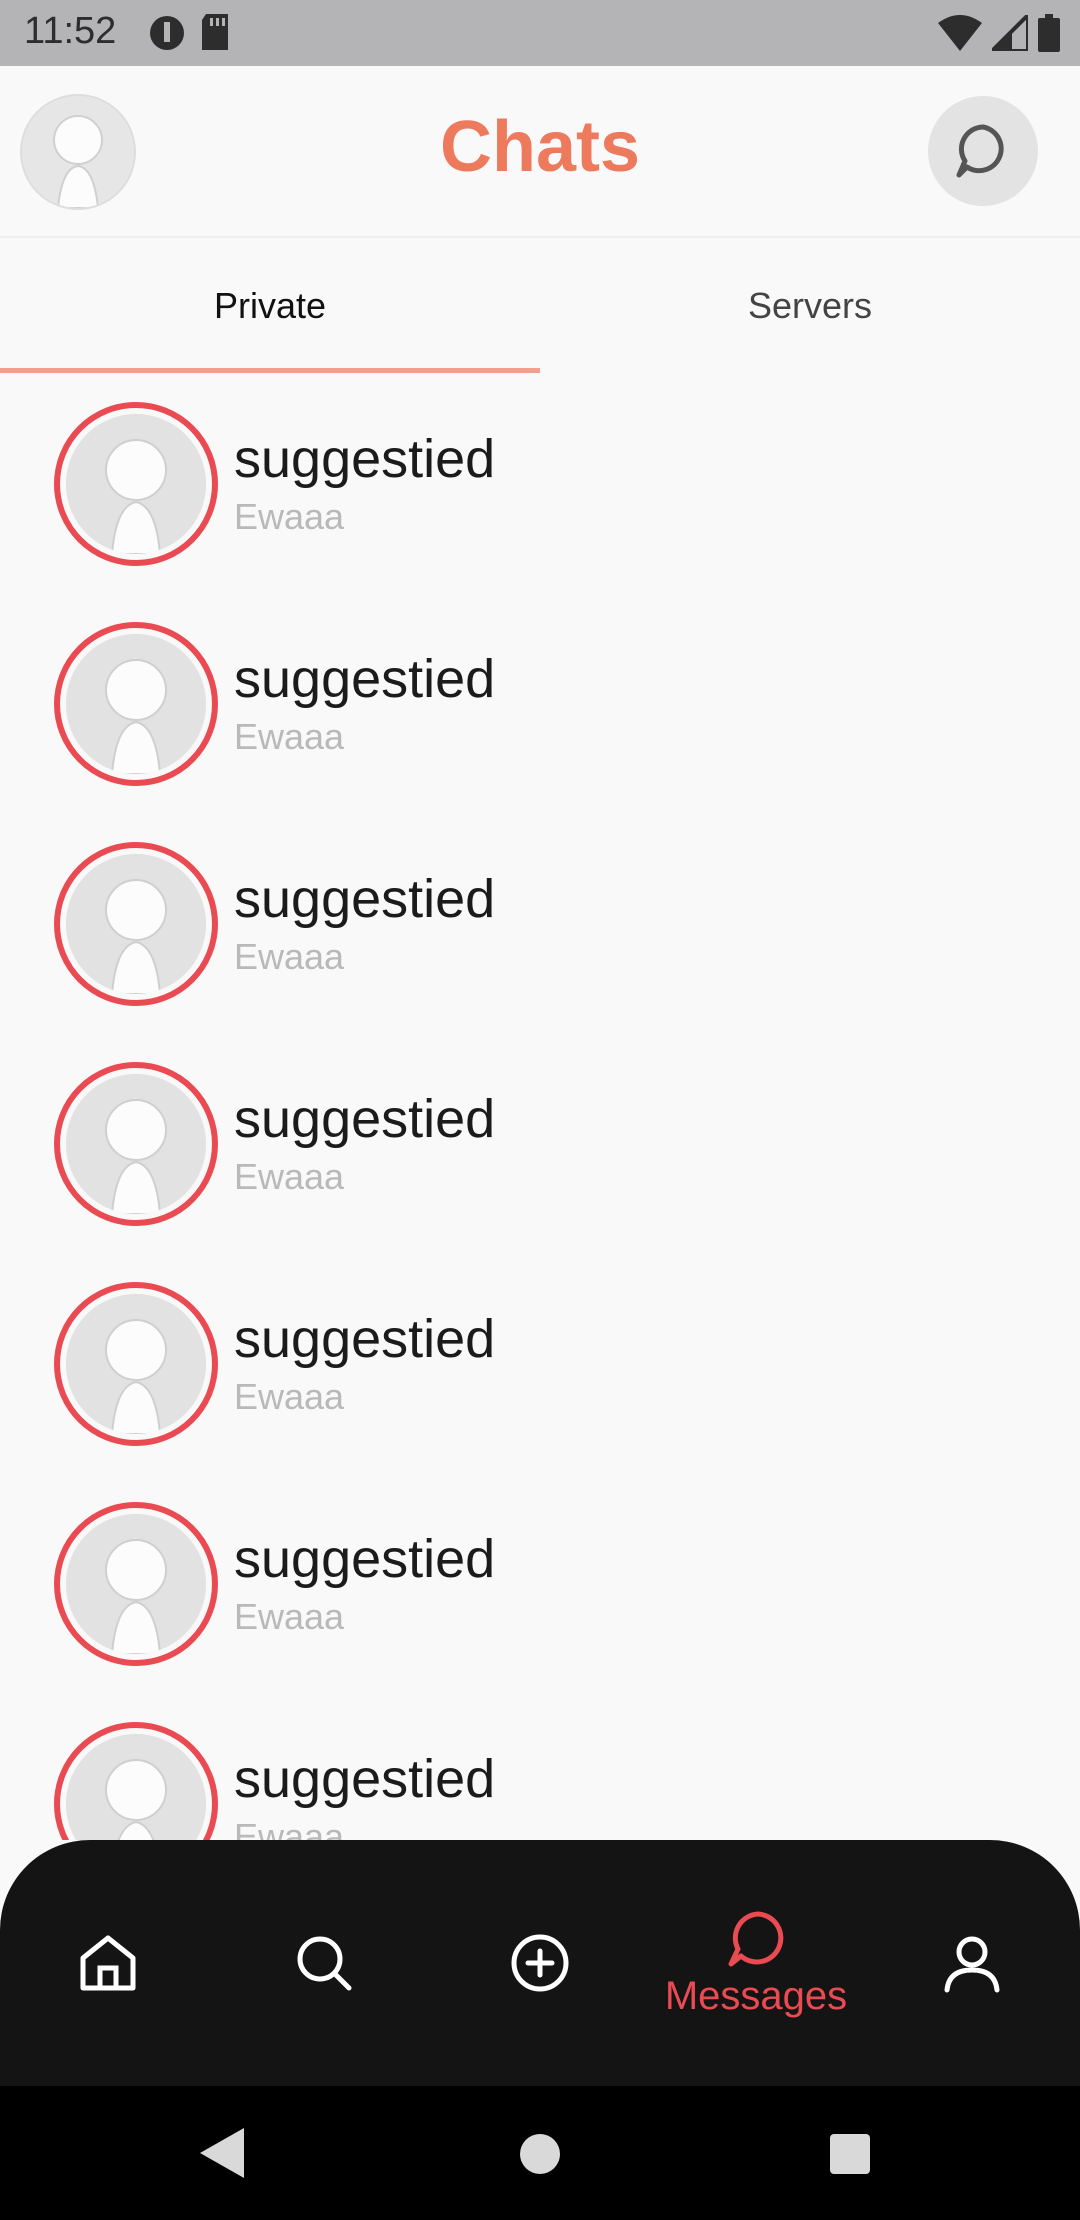 This screenshot has height=2220, width=1080. Describe the element at coordinates (540, 33) in the screenshot. I see `status-bar: 11:52` at that location.